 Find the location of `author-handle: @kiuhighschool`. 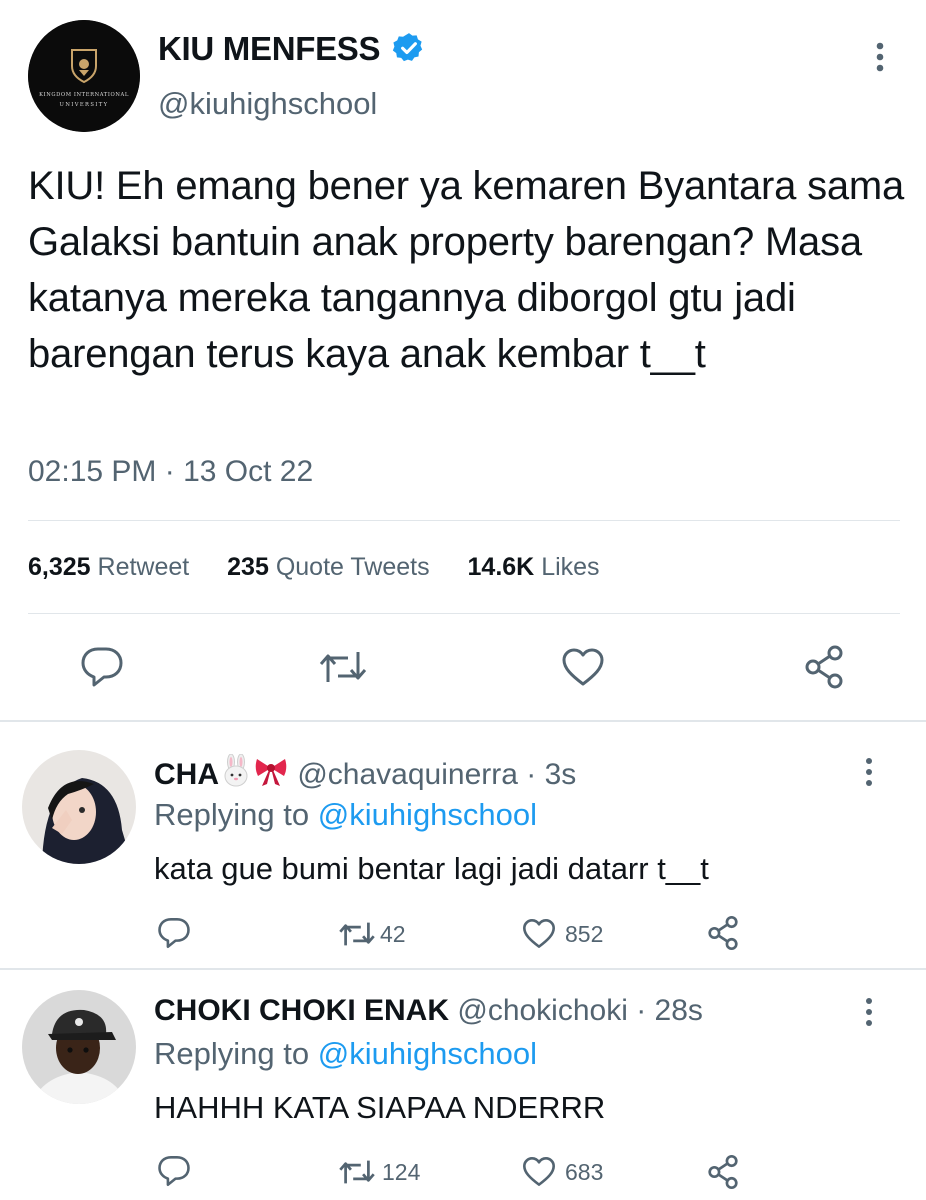

author-handle: @kiuhighschool is located at coordinates (267, 104).